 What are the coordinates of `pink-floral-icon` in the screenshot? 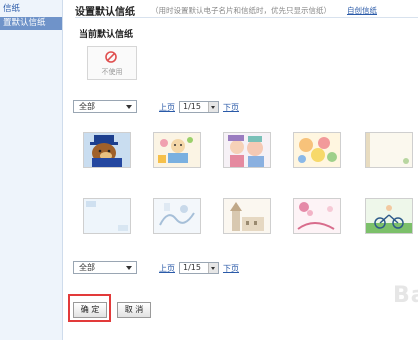 It's located at (317, 216).